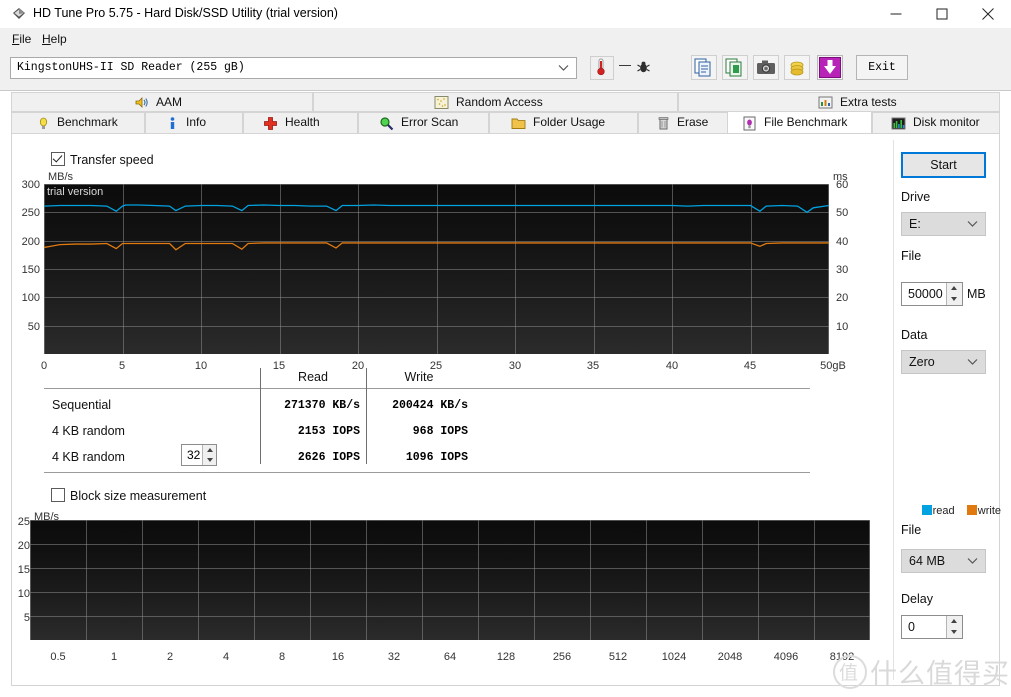 The image size is (1011, 697). Describe the element at coordinates (441, 102) in the screenshot. I see `random-access-icon` at that location.